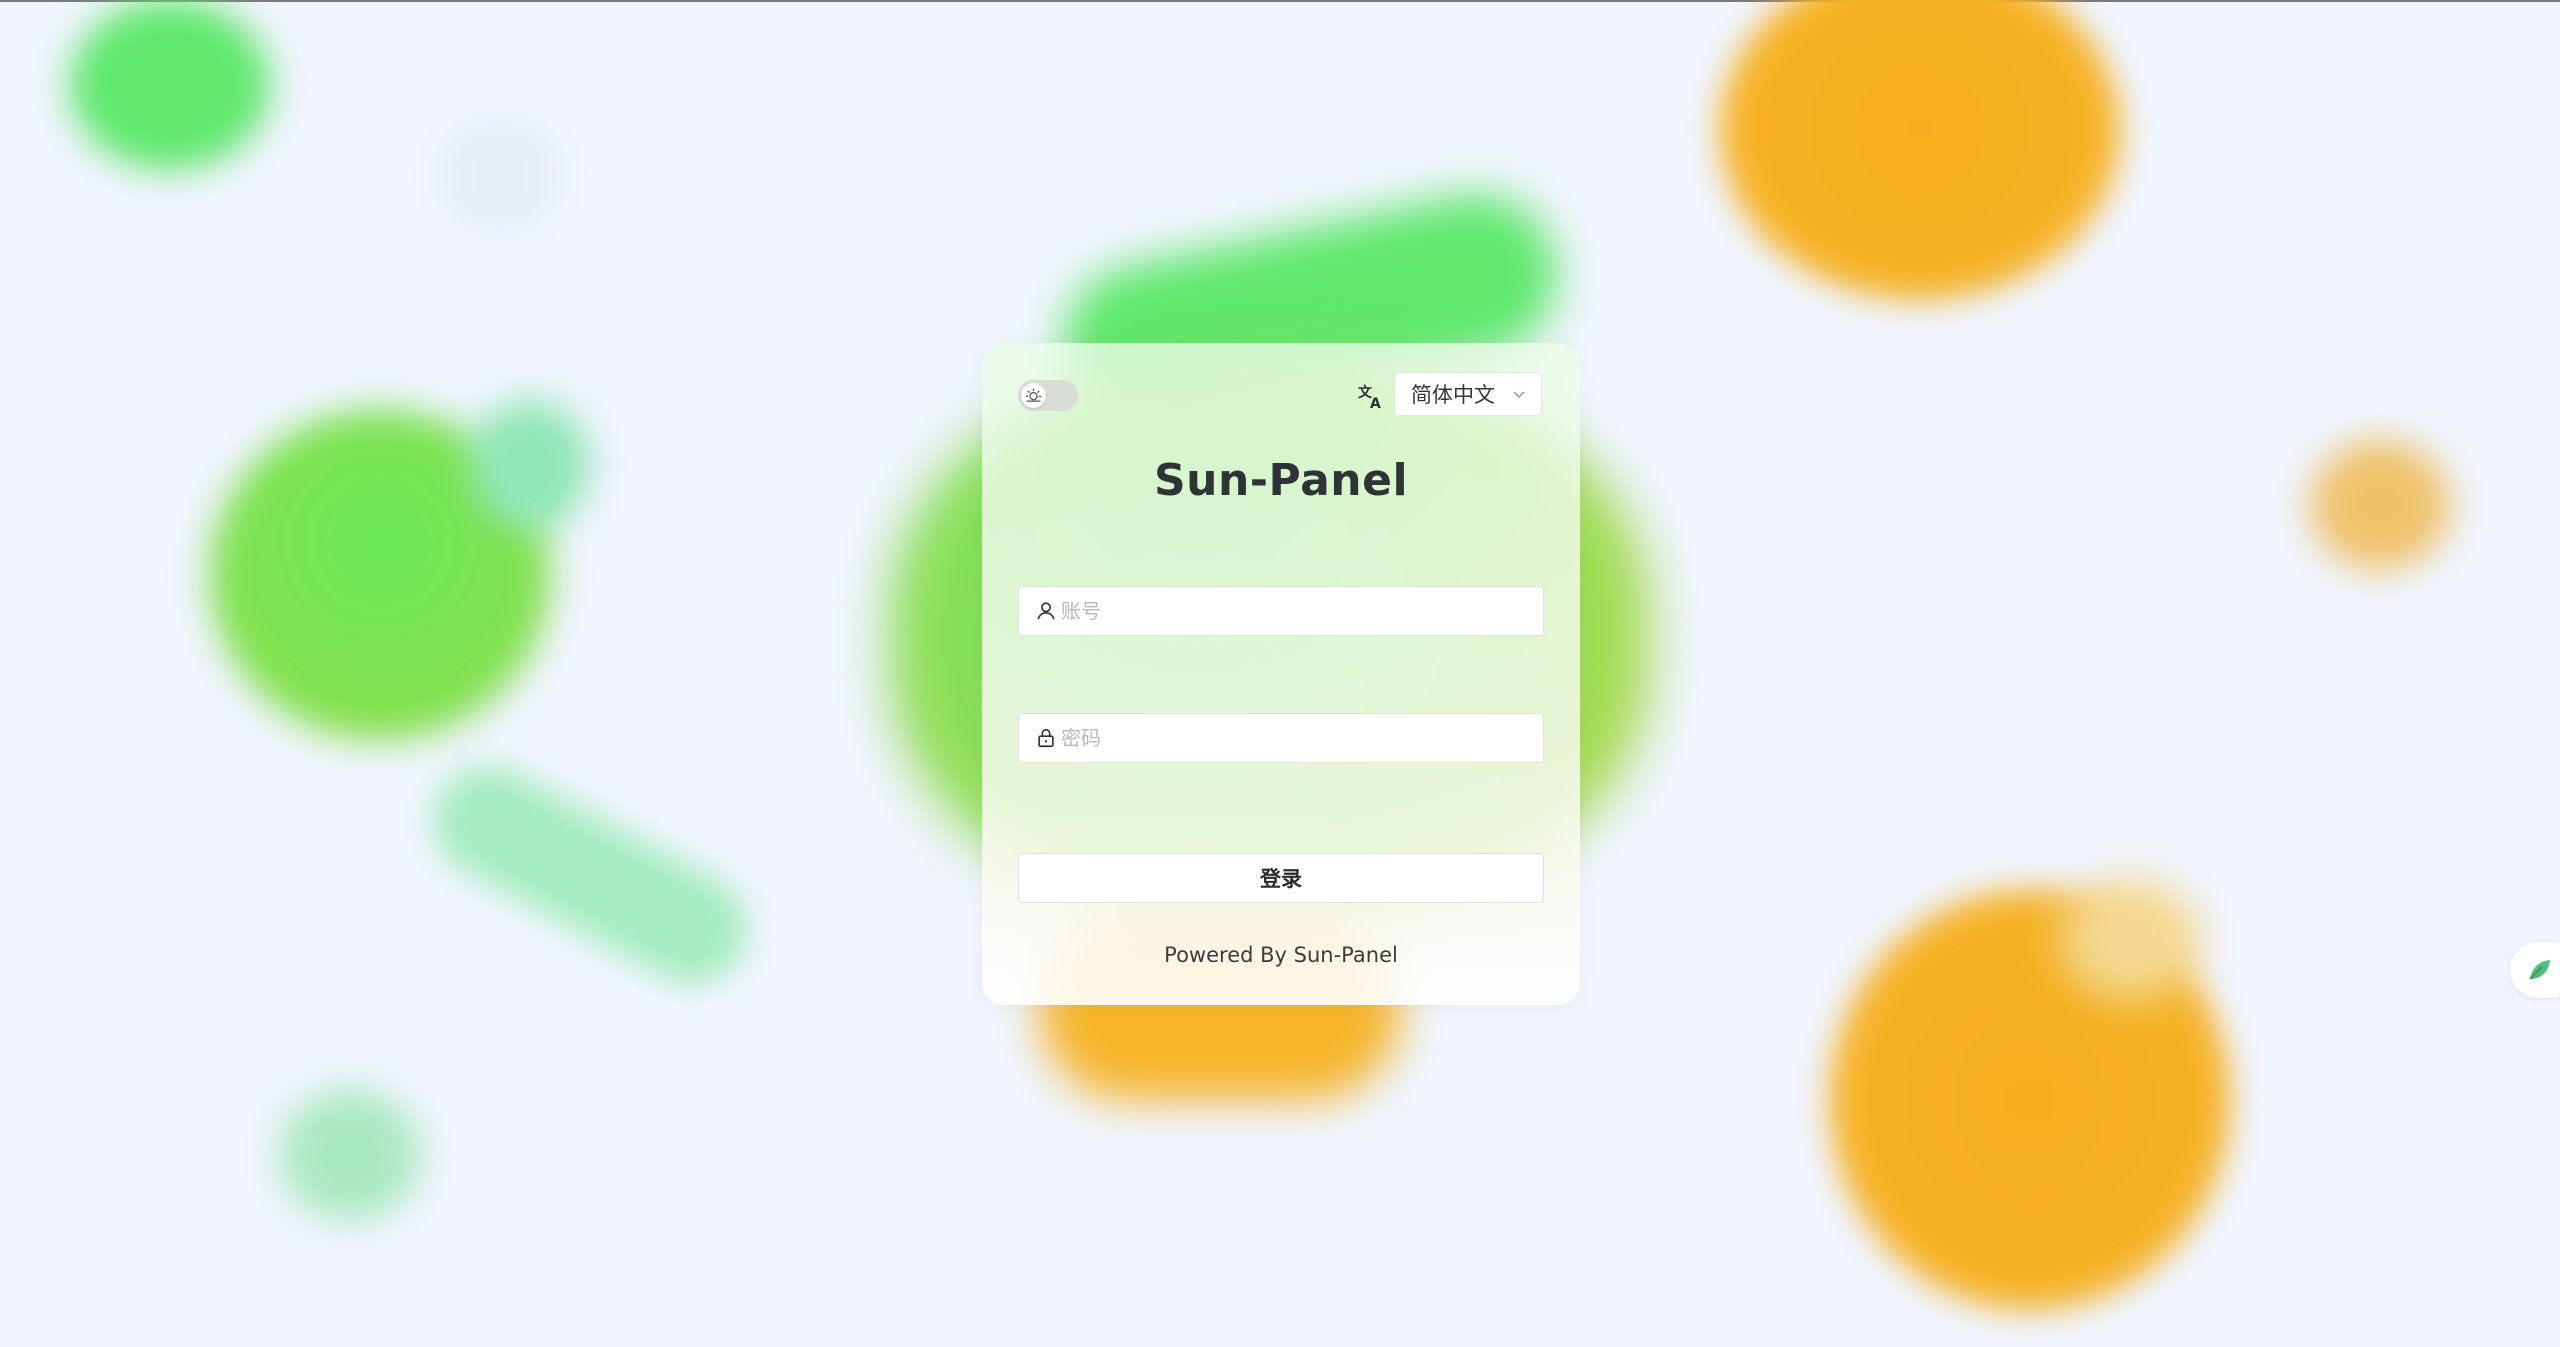 The height and width of the screenshot is (1347, 2560). I want to click on language-select-value: 简体中文, so click(1453, 395).